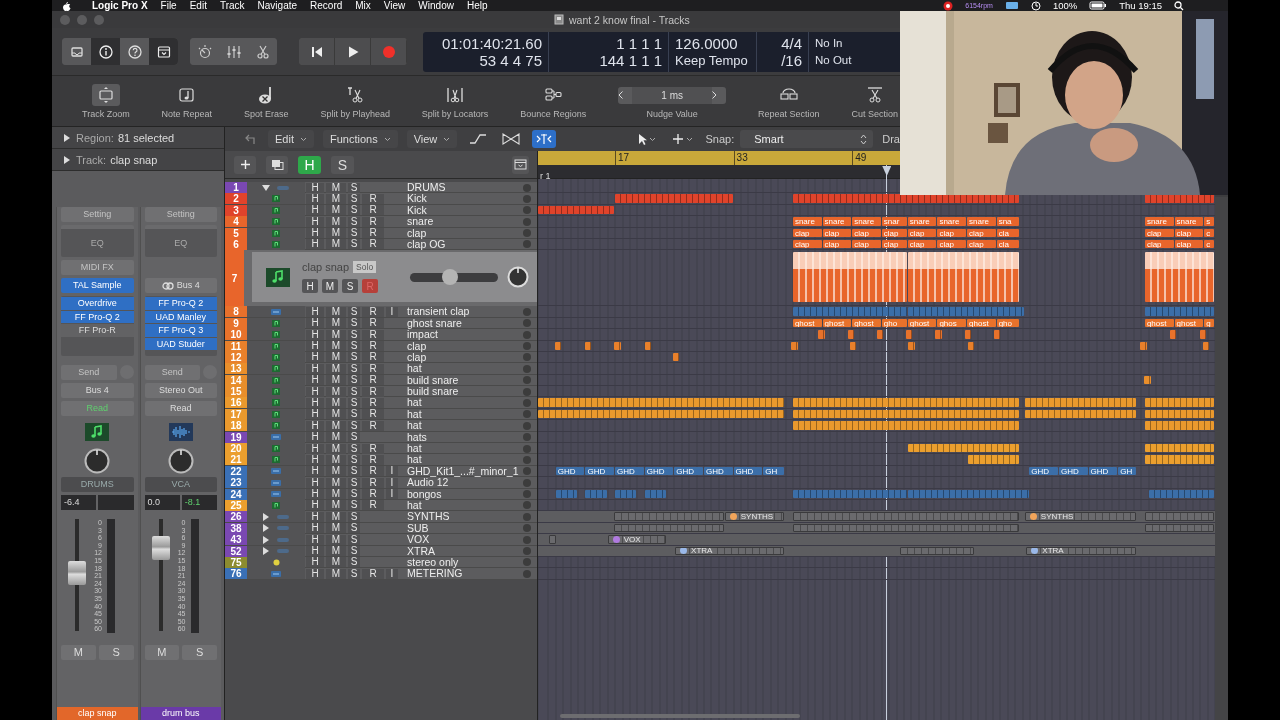  What do you see at coordinates (1179, 5) in the screenshot?
I see `search-icon` at bounding box center [1179, 5].